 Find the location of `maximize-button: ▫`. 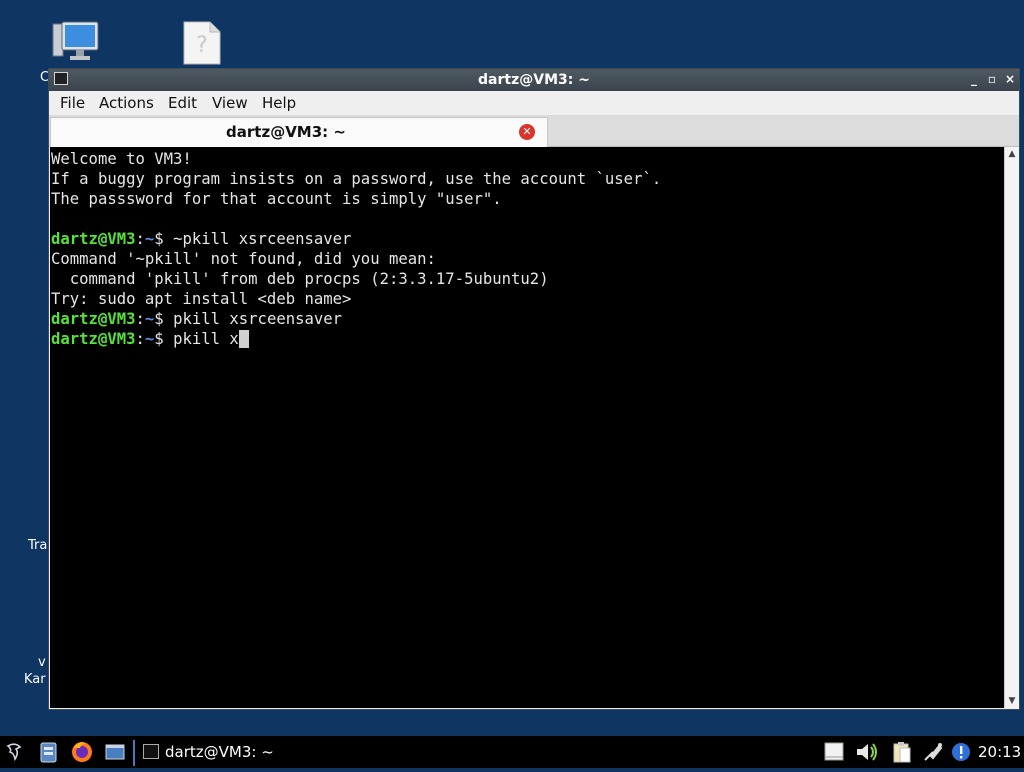

maximize-button: ▫ is located at coordinates (992, 79).